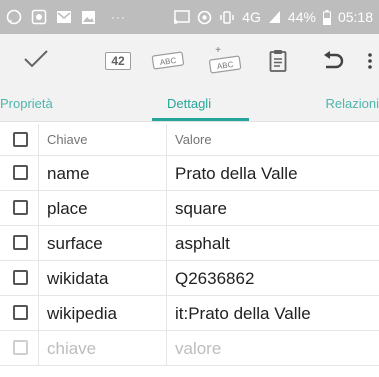  Describe the element at coordinates (326, 17) in the screenshot. I see `battery-icon` at that location.